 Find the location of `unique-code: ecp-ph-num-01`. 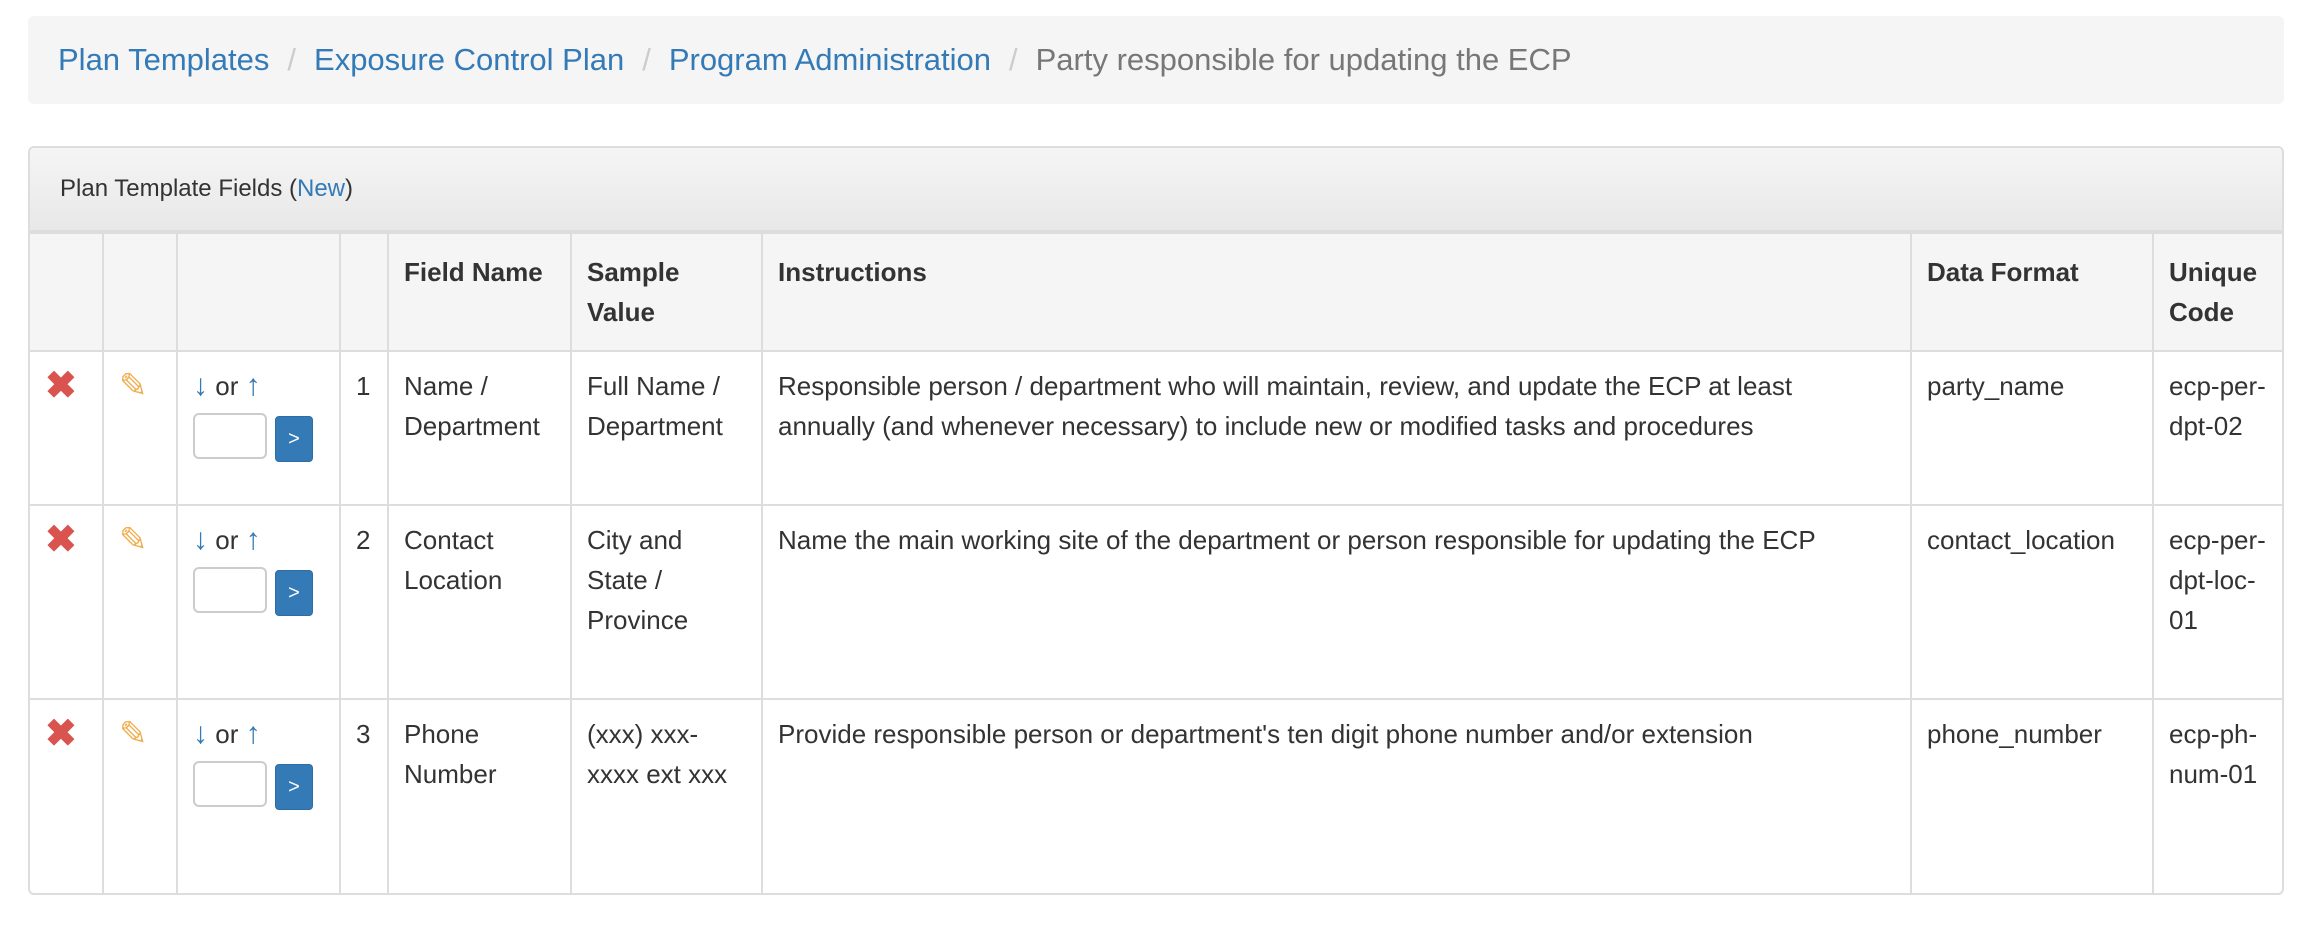

unique-code: ecp-ph-num-01 is located at coordinates (2217, 795).